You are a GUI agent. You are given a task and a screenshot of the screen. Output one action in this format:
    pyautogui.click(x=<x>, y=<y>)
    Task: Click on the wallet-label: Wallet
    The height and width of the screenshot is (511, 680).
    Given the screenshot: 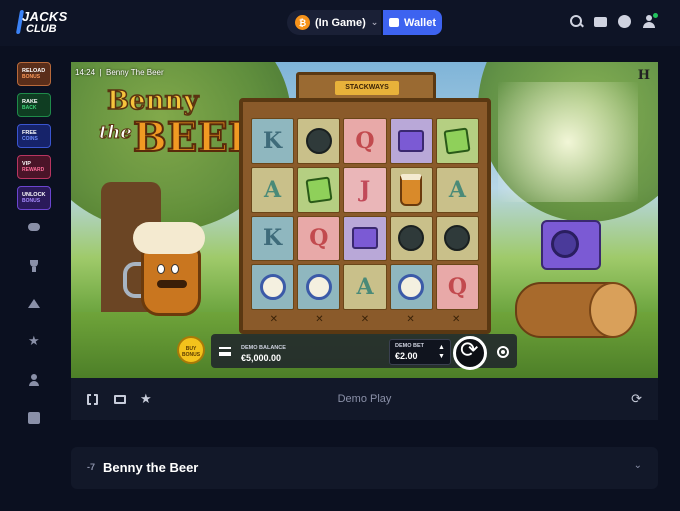 What is the action you would take?
    pyautogui.click(x=420, y=22)
    